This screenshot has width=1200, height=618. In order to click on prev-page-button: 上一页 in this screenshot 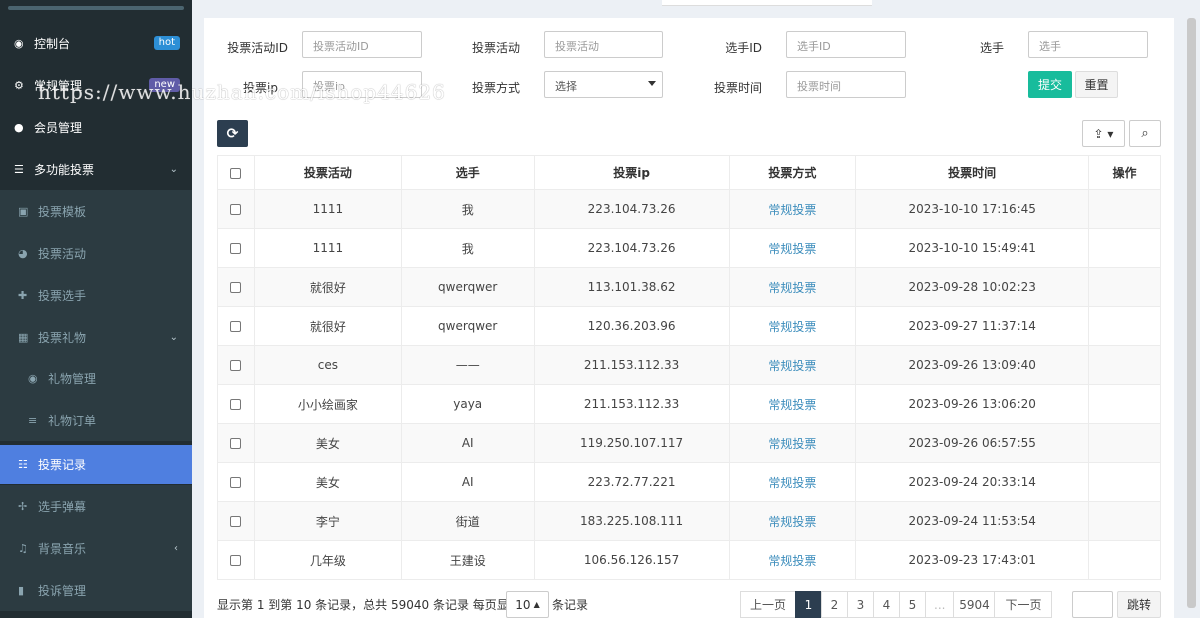, I will do `click(768, 604)`.